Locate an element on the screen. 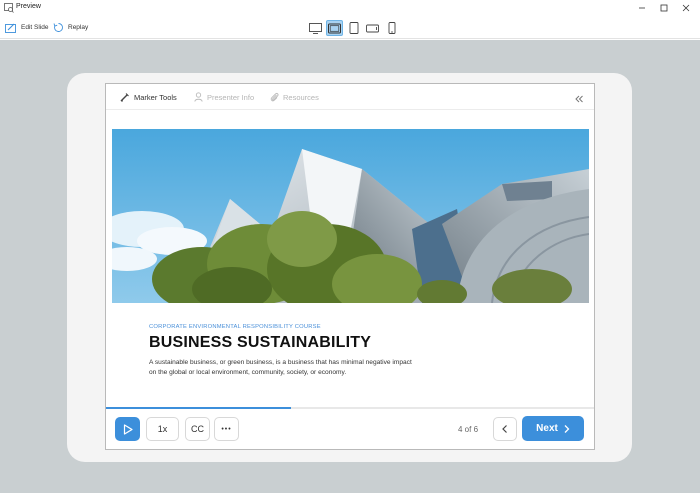  tab-resources-label: Resources is located at coordinates (301, 97).